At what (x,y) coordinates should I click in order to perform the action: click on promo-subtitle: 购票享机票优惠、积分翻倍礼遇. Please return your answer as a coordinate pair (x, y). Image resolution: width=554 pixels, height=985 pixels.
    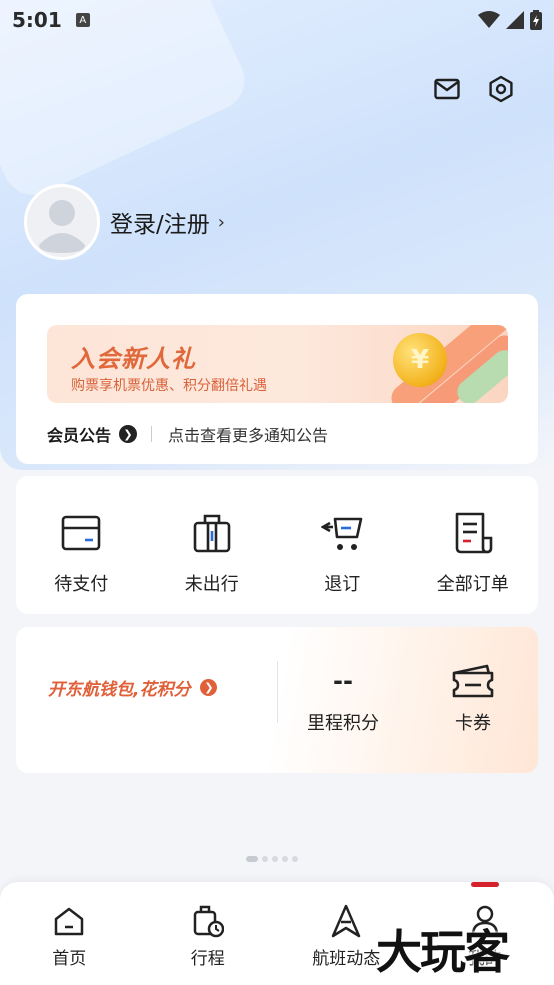
    Looking at the image, I should click on (169, 386).